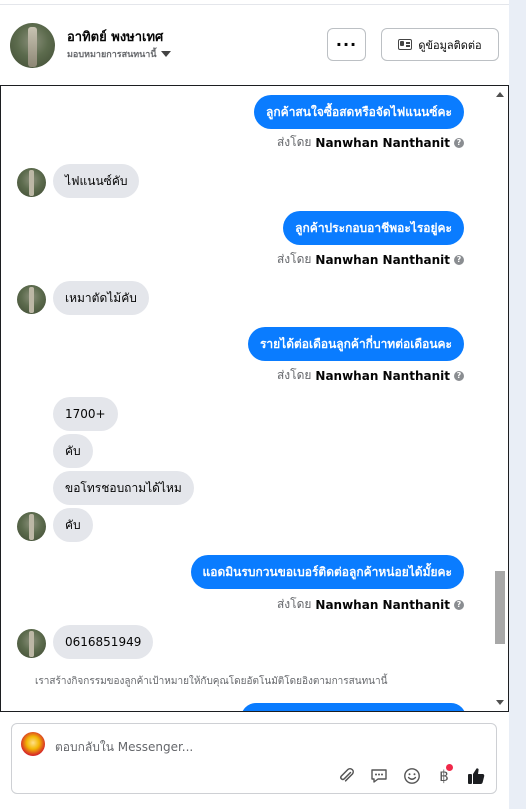  I want to click on page-edge, so click(517, 404).